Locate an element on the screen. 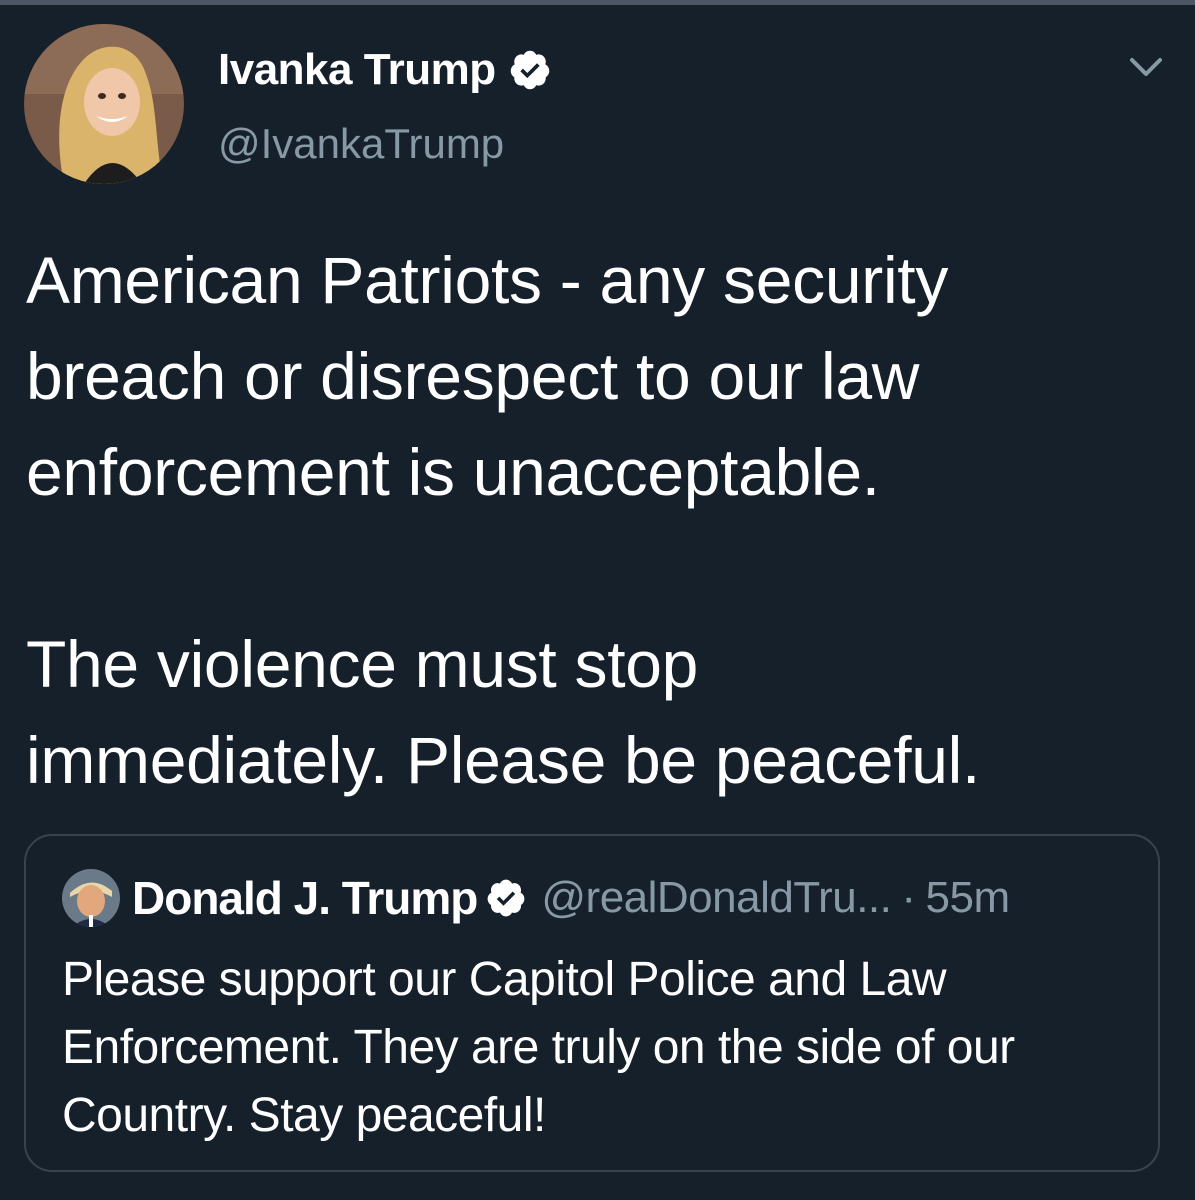 The height and width of the screenshot is (1200, 1195). author-name-row: Ivanka Trump is located at coordinates (385, 70).